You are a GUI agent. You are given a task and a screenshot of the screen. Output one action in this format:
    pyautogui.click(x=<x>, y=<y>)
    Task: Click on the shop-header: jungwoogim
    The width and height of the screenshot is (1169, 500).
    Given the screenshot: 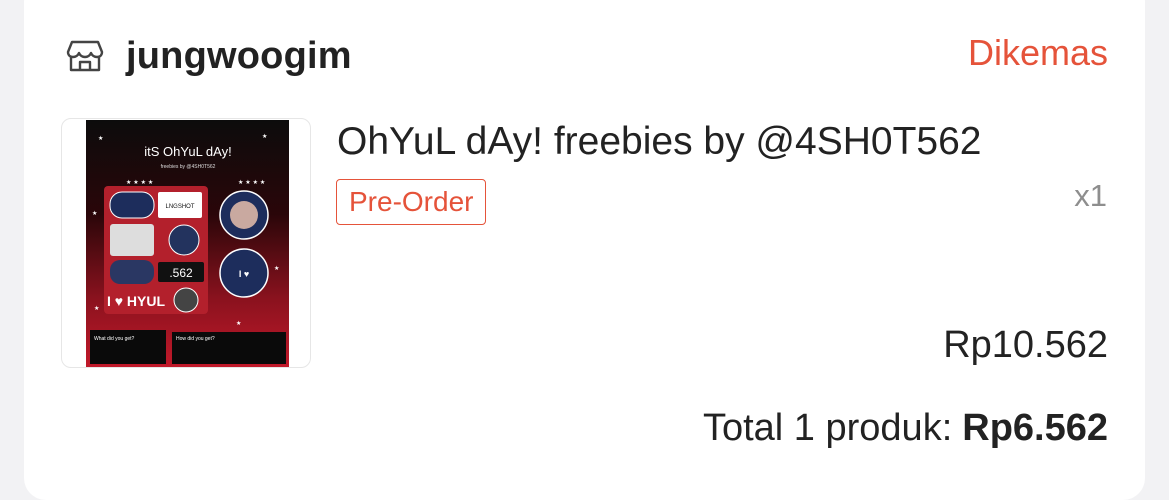 What is the action you would take?
    pyautogui.click(x=209, y=56)
    